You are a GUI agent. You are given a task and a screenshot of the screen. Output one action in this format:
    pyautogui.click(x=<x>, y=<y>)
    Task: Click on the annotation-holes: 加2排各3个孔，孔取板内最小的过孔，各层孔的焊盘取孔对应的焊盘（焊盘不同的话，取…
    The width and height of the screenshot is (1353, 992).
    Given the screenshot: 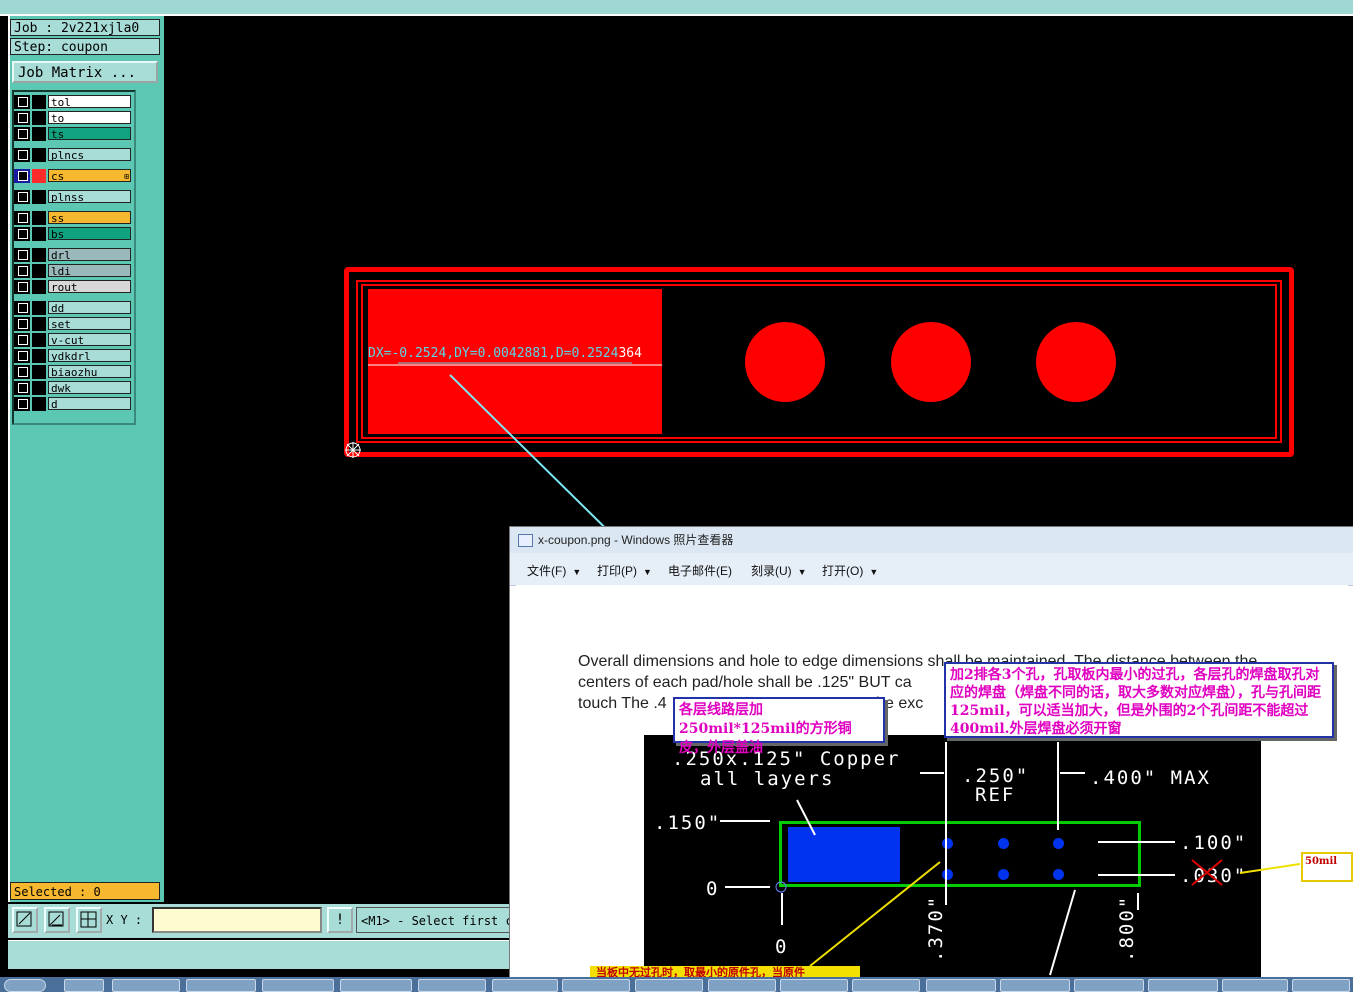 What is the action you would take?
    pyautogui.click(x=1139, y=700)
    